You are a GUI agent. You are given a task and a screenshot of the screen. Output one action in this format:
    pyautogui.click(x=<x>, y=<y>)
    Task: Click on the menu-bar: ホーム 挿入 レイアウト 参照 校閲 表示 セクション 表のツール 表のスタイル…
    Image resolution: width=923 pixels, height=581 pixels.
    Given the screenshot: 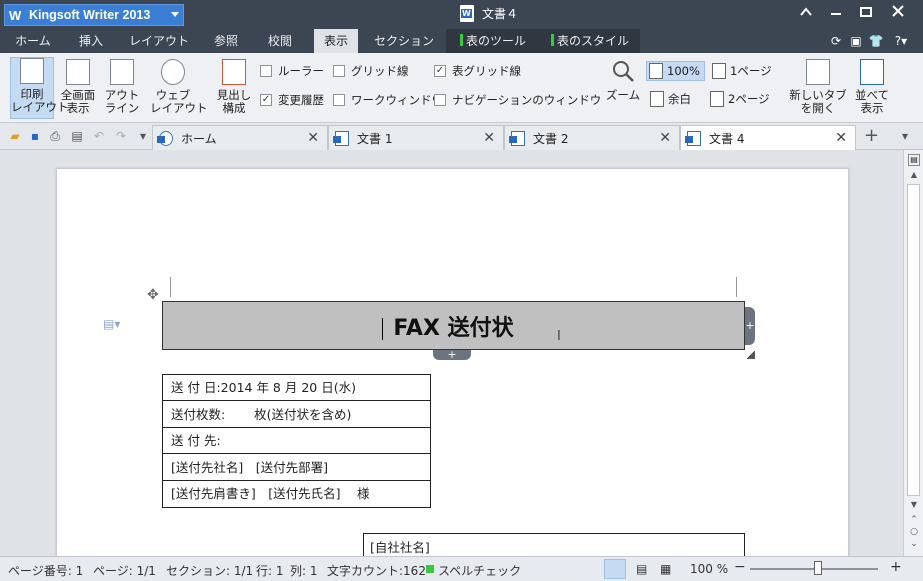 What is the action you would take?
    pyautogui.click(x=461, y=41)
    